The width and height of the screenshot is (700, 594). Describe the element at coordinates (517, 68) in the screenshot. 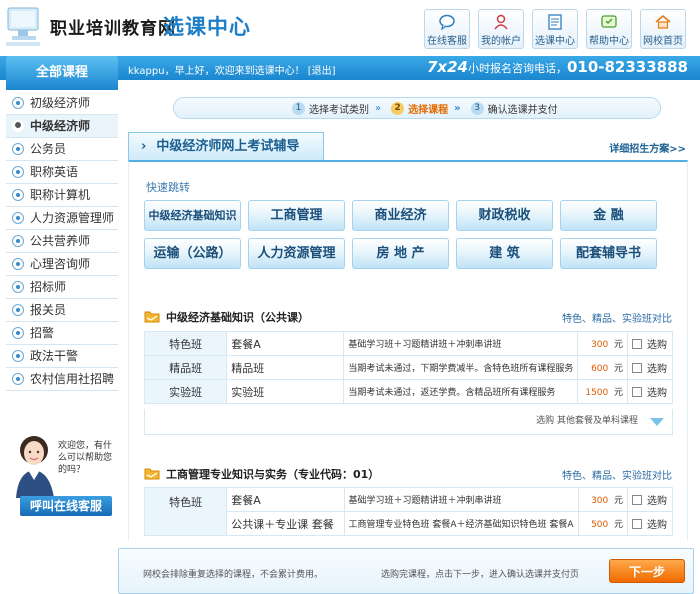

I see `hotline-text: 小时报名咨询电话，` at that location.